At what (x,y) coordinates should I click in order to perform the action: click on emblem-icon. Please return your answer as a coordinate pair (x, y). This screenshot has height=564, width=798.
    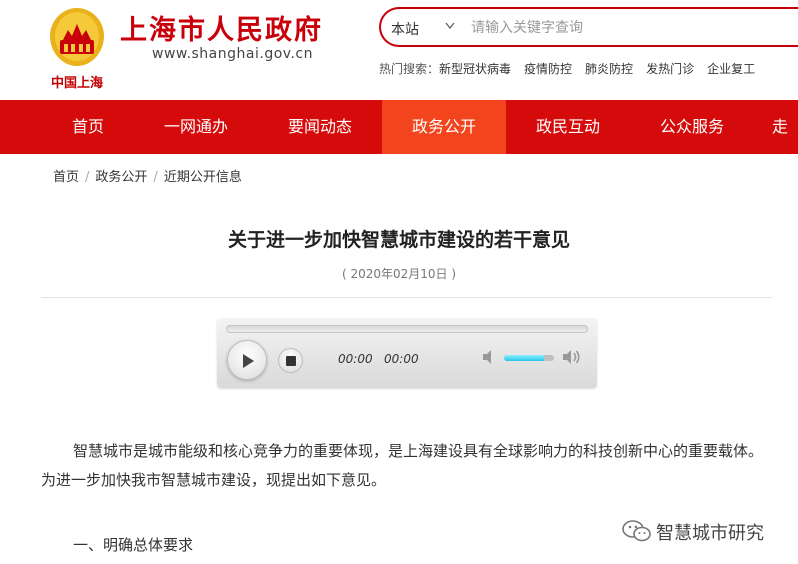
    Looking at the image, I should click on (77, 37).